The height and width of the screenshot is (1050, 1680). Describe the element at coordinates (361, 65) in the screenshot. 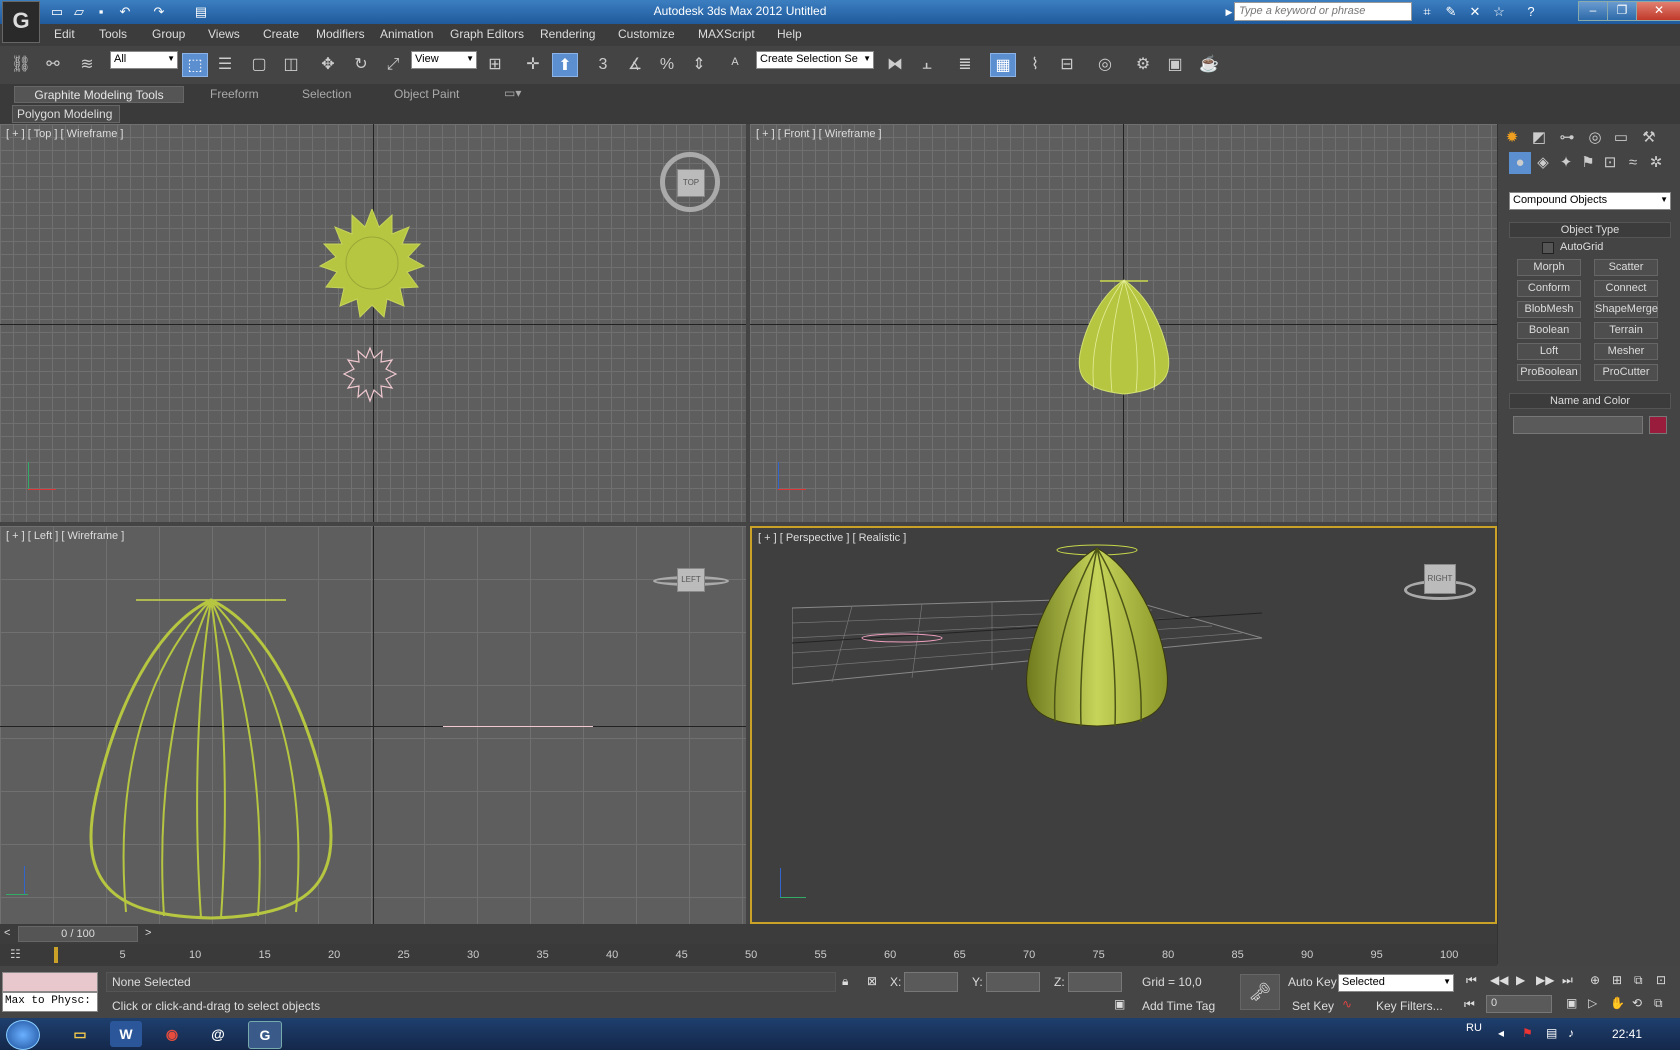

I see `rotate-icon: ↻` at that location.